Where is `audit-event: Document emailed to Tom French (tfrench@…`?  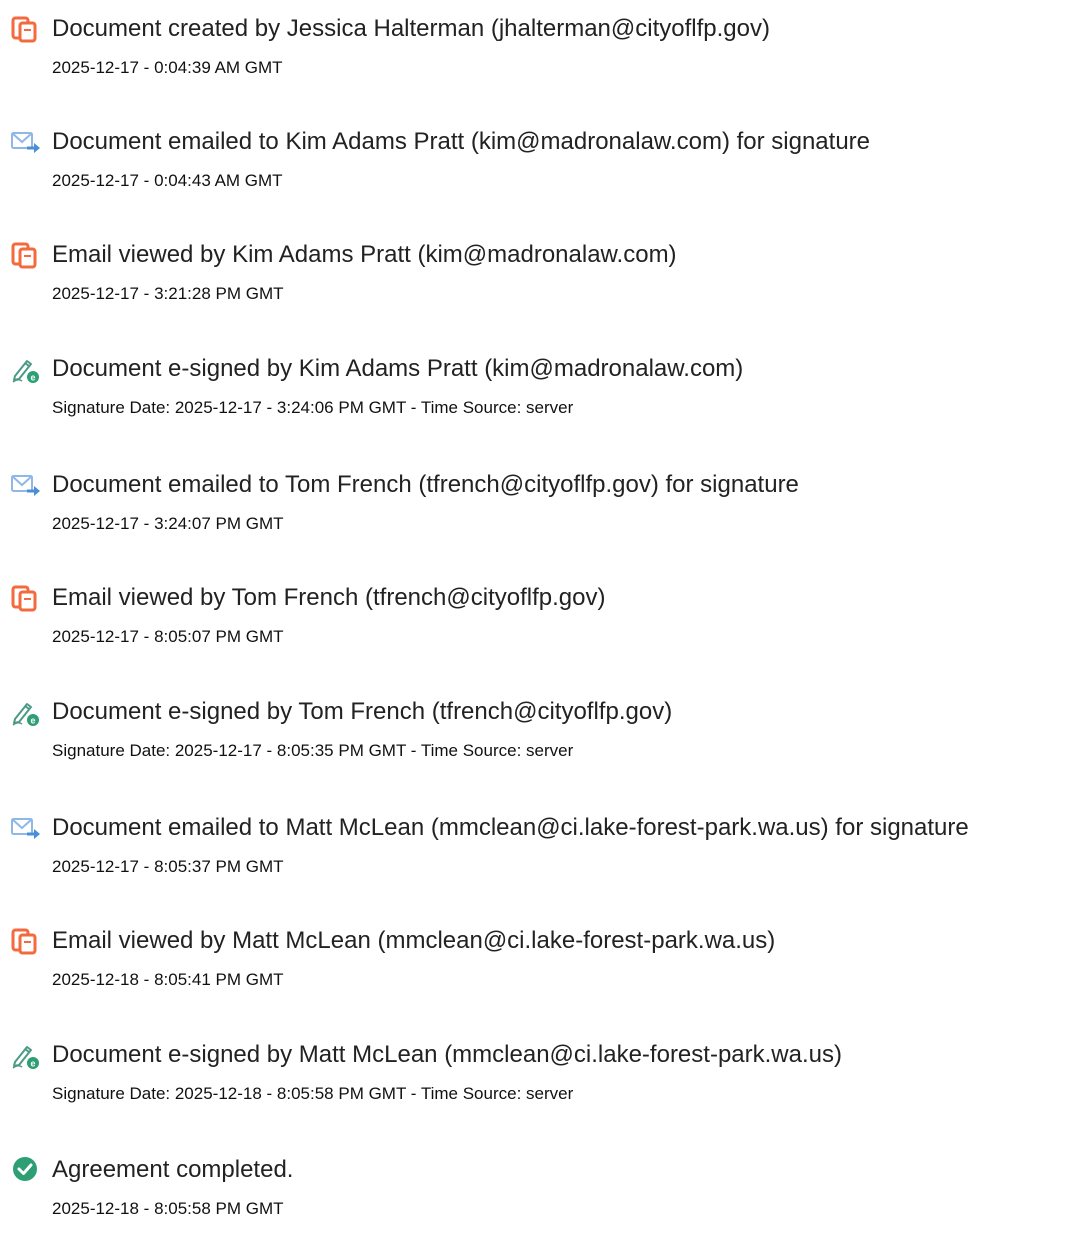 audit-event: Document emailed to Tom French (tfrench@… is located at coordinates (534, 515).